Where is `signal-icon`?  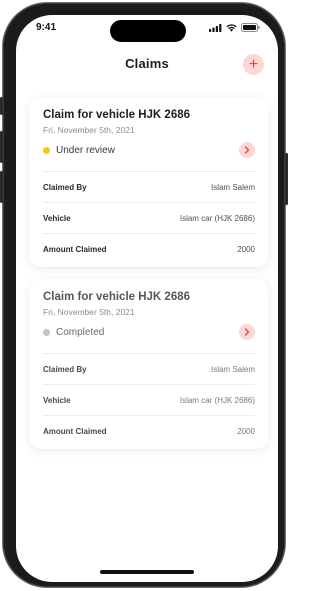 signal-icon is located at coordinates (215, 27).